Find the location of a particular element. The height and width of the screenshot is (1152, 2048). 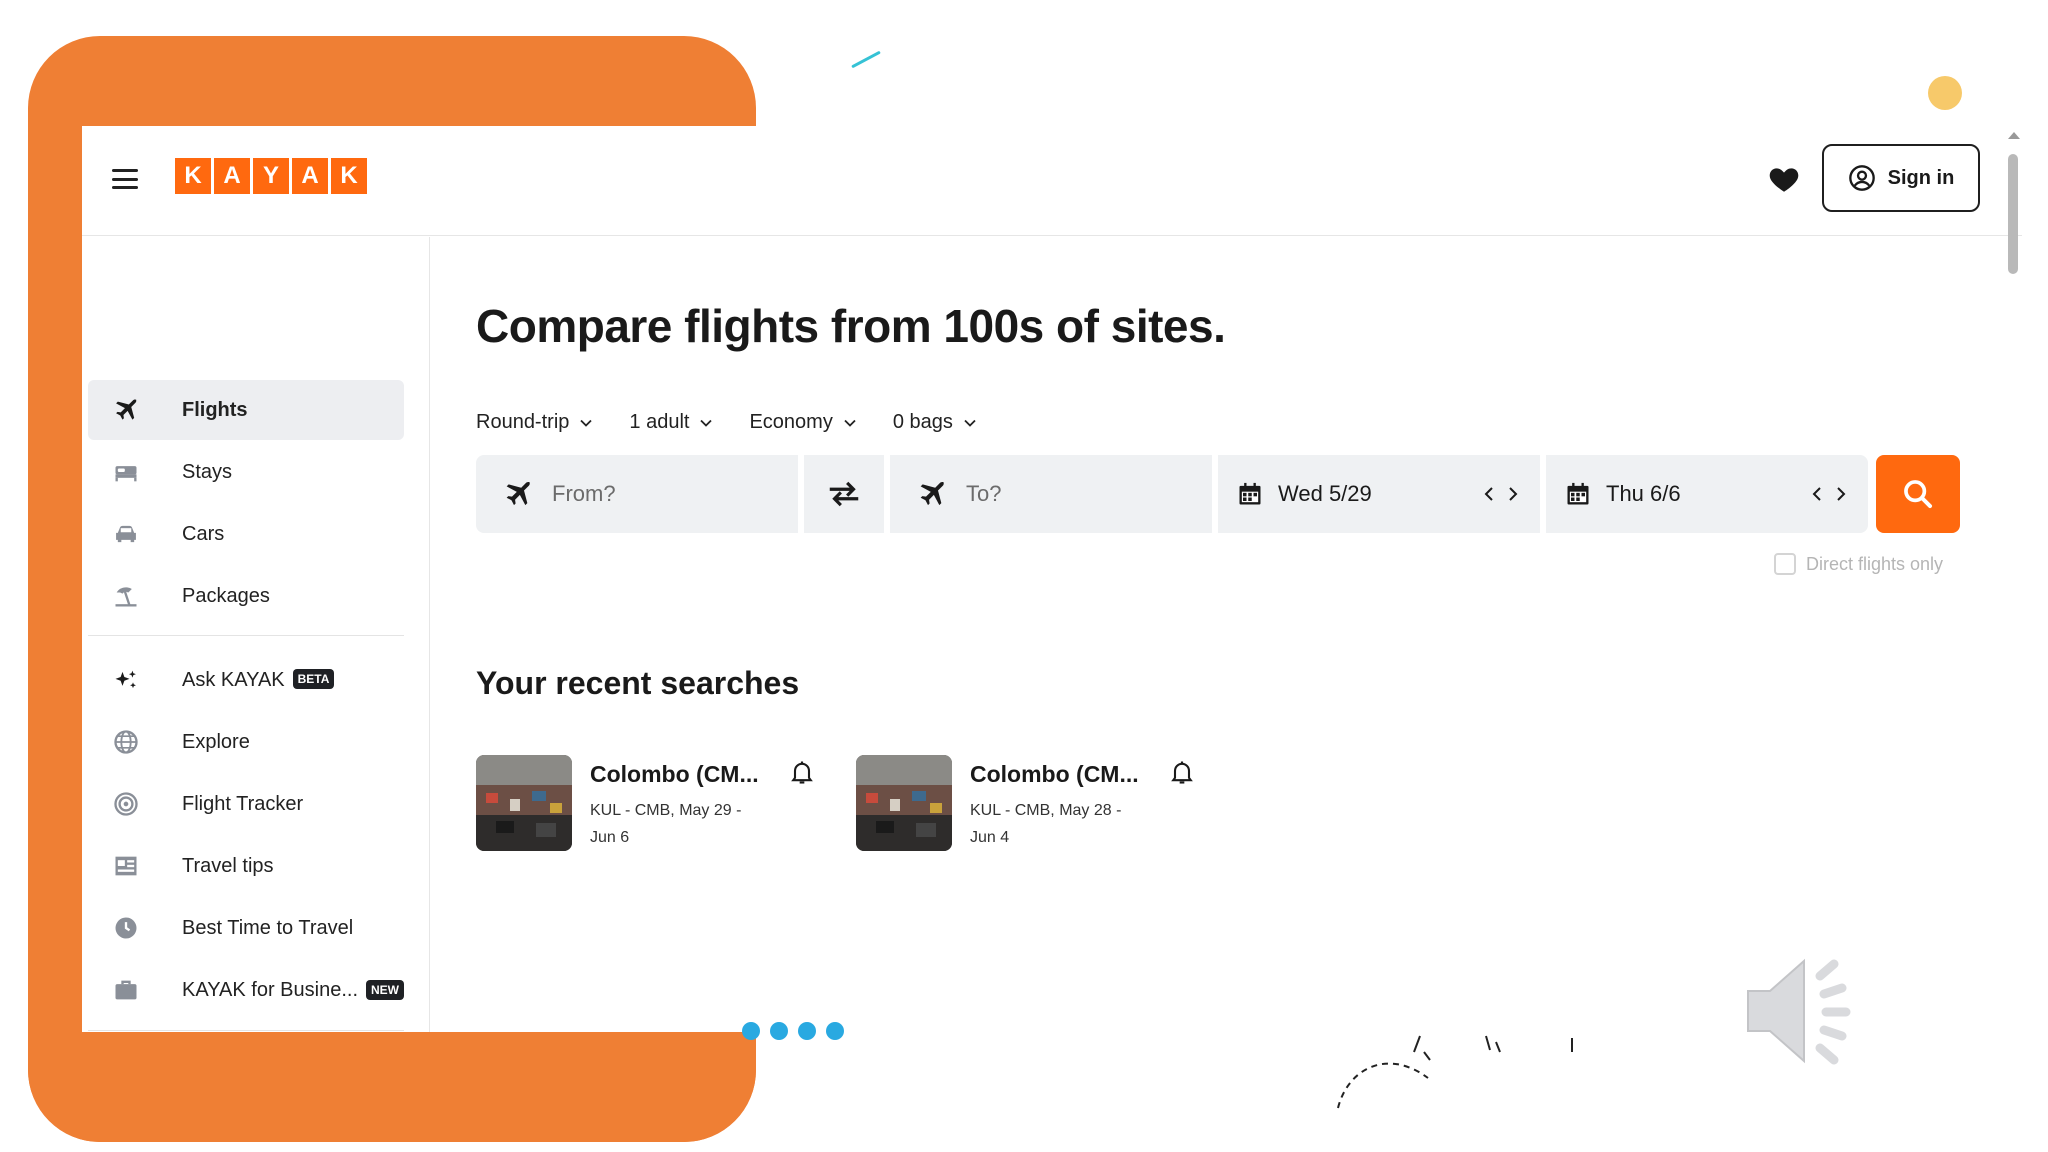

destination-thumbnail is located at coordinates (904, 803).